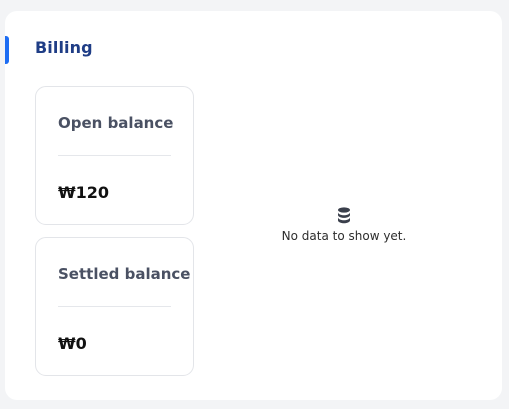  Describe the element at coordinates (344, 236) in the screenshot. I see `empty-state-text: No data to show yet.` at that location.